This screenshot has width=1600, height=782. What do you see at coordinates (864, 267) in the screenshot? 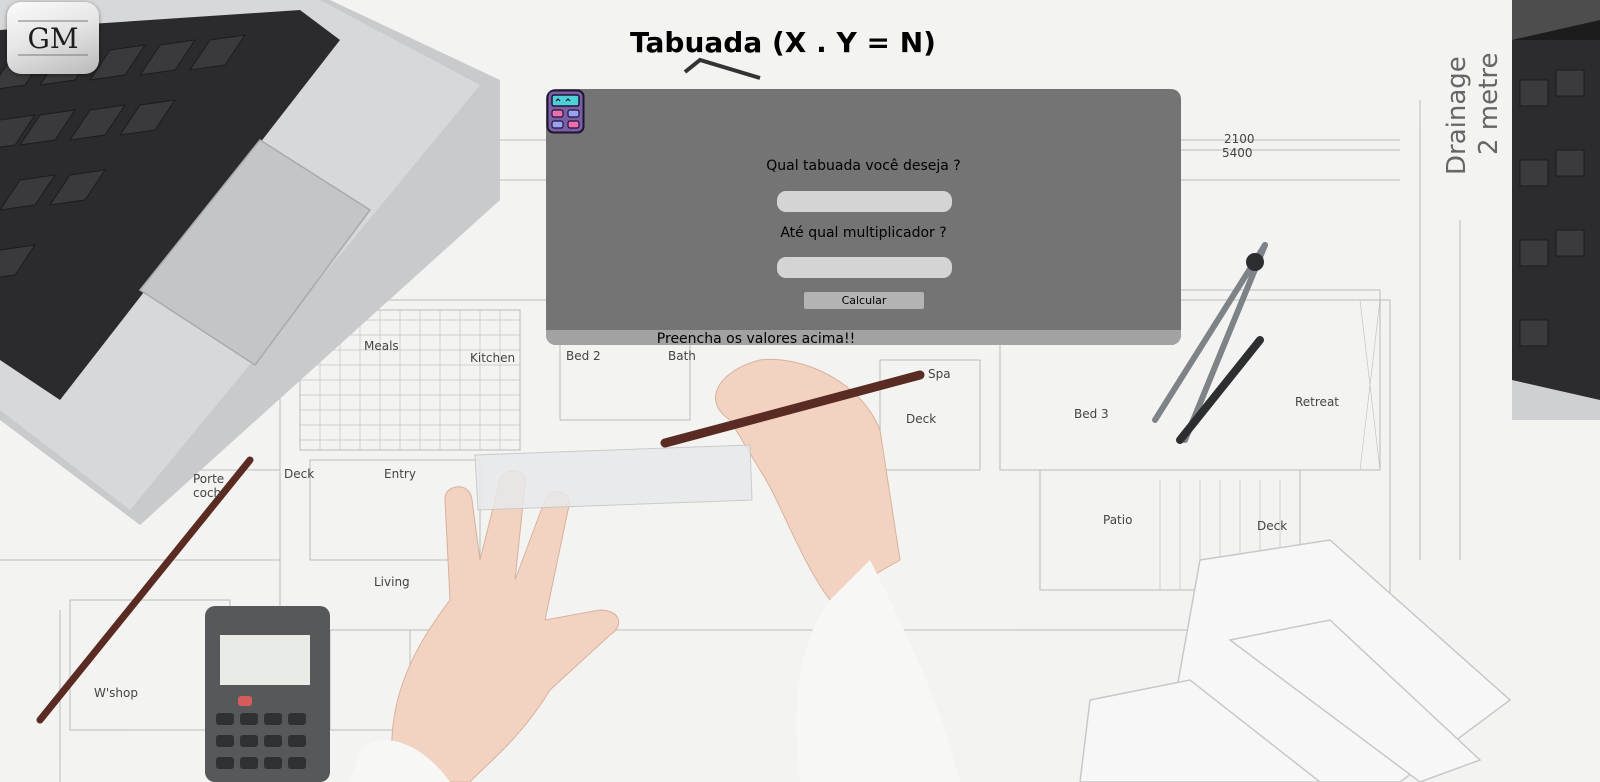
I see `multiplier-number-input` at bounding box center [864, 267].